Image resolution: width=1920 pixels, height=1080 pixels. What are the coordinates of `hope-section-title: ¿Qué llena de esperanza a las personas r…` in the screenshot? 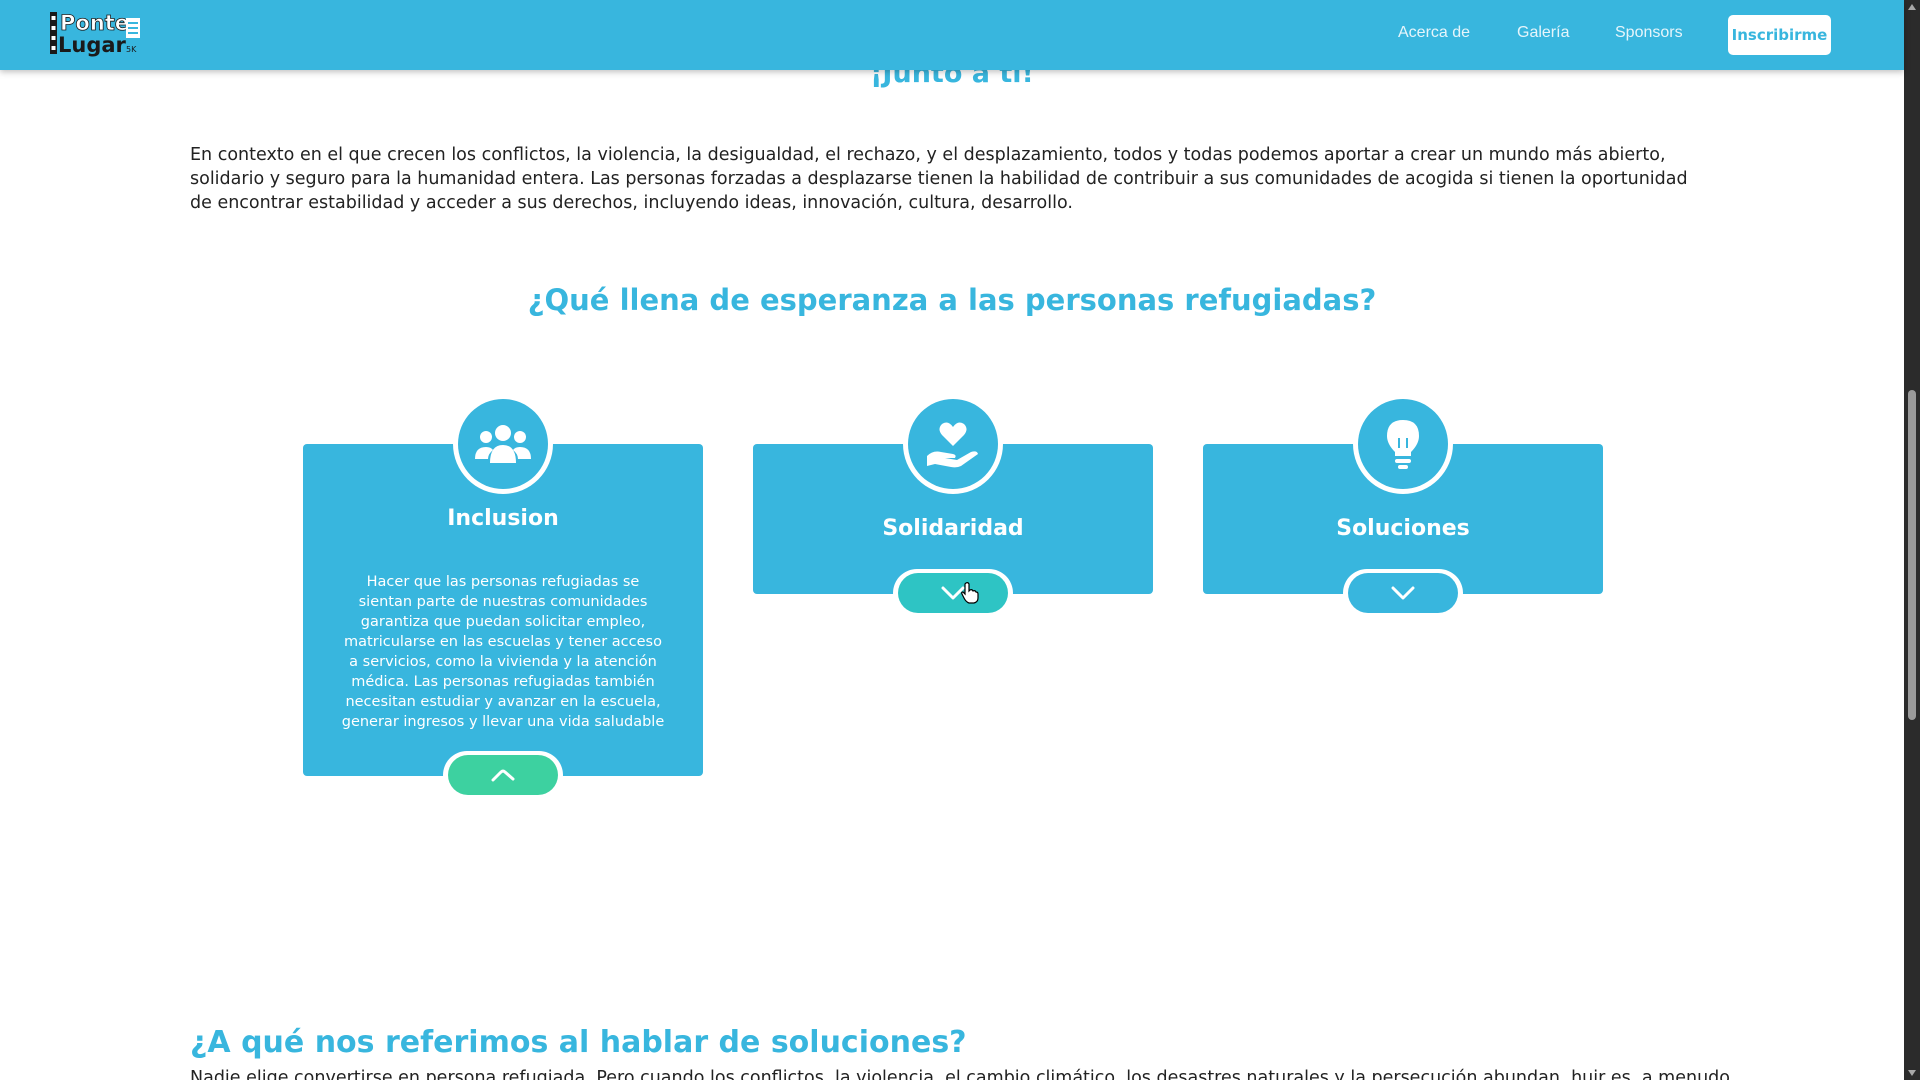 It's located at (952, 300).